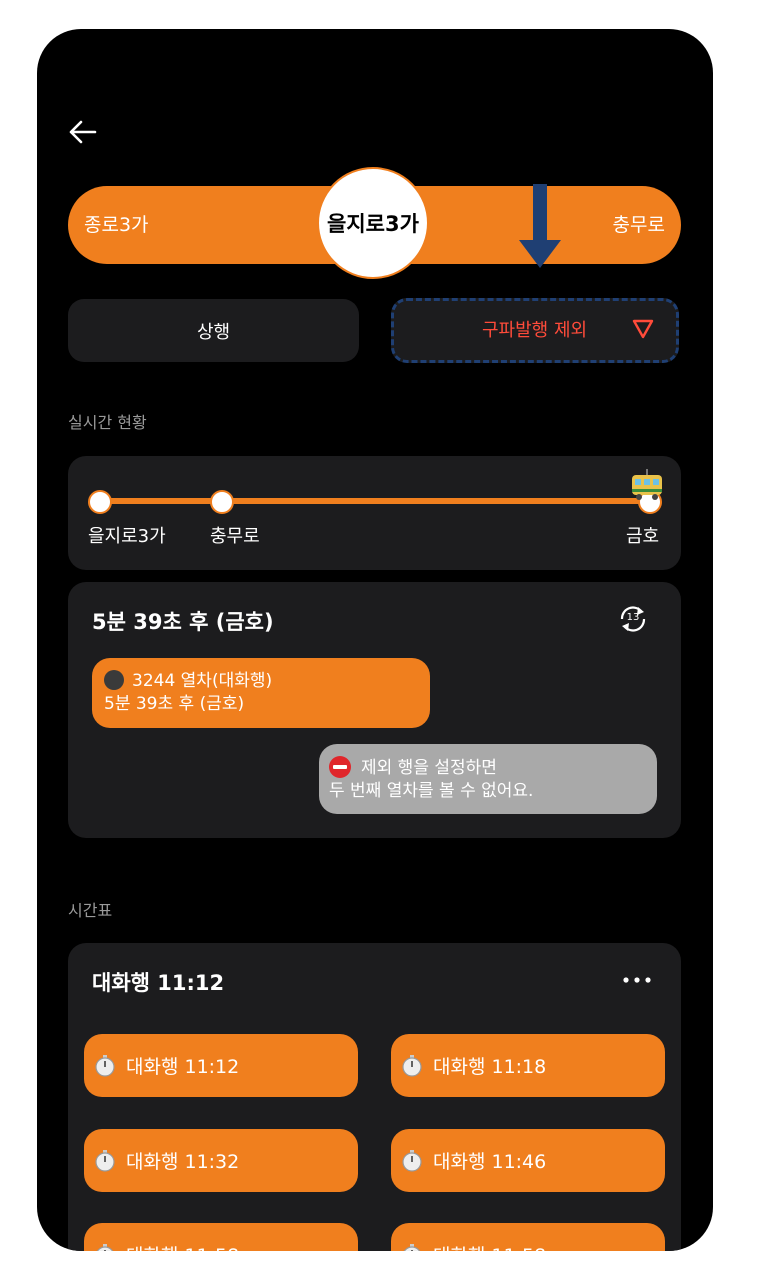  Describe the element at coordinates (174, 704) in the screenshot. I see `train-info-line2: 5분 39초 후 (금호)` at that location.